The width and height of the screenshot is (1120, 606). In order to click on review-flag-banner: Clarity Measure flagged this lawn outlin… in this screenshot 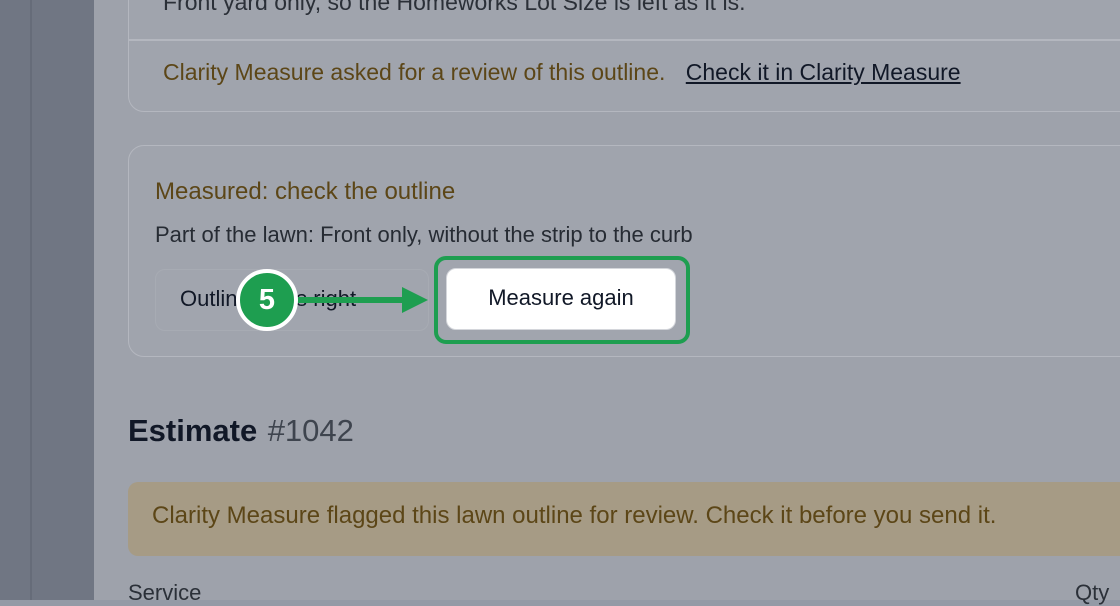, I will do `click(624, 519)`.